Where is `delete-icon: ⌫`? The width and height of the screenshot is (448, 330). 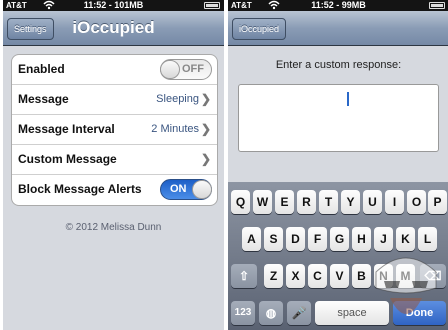 delete-icon: ⌫ is located at coordinates (433, 276).